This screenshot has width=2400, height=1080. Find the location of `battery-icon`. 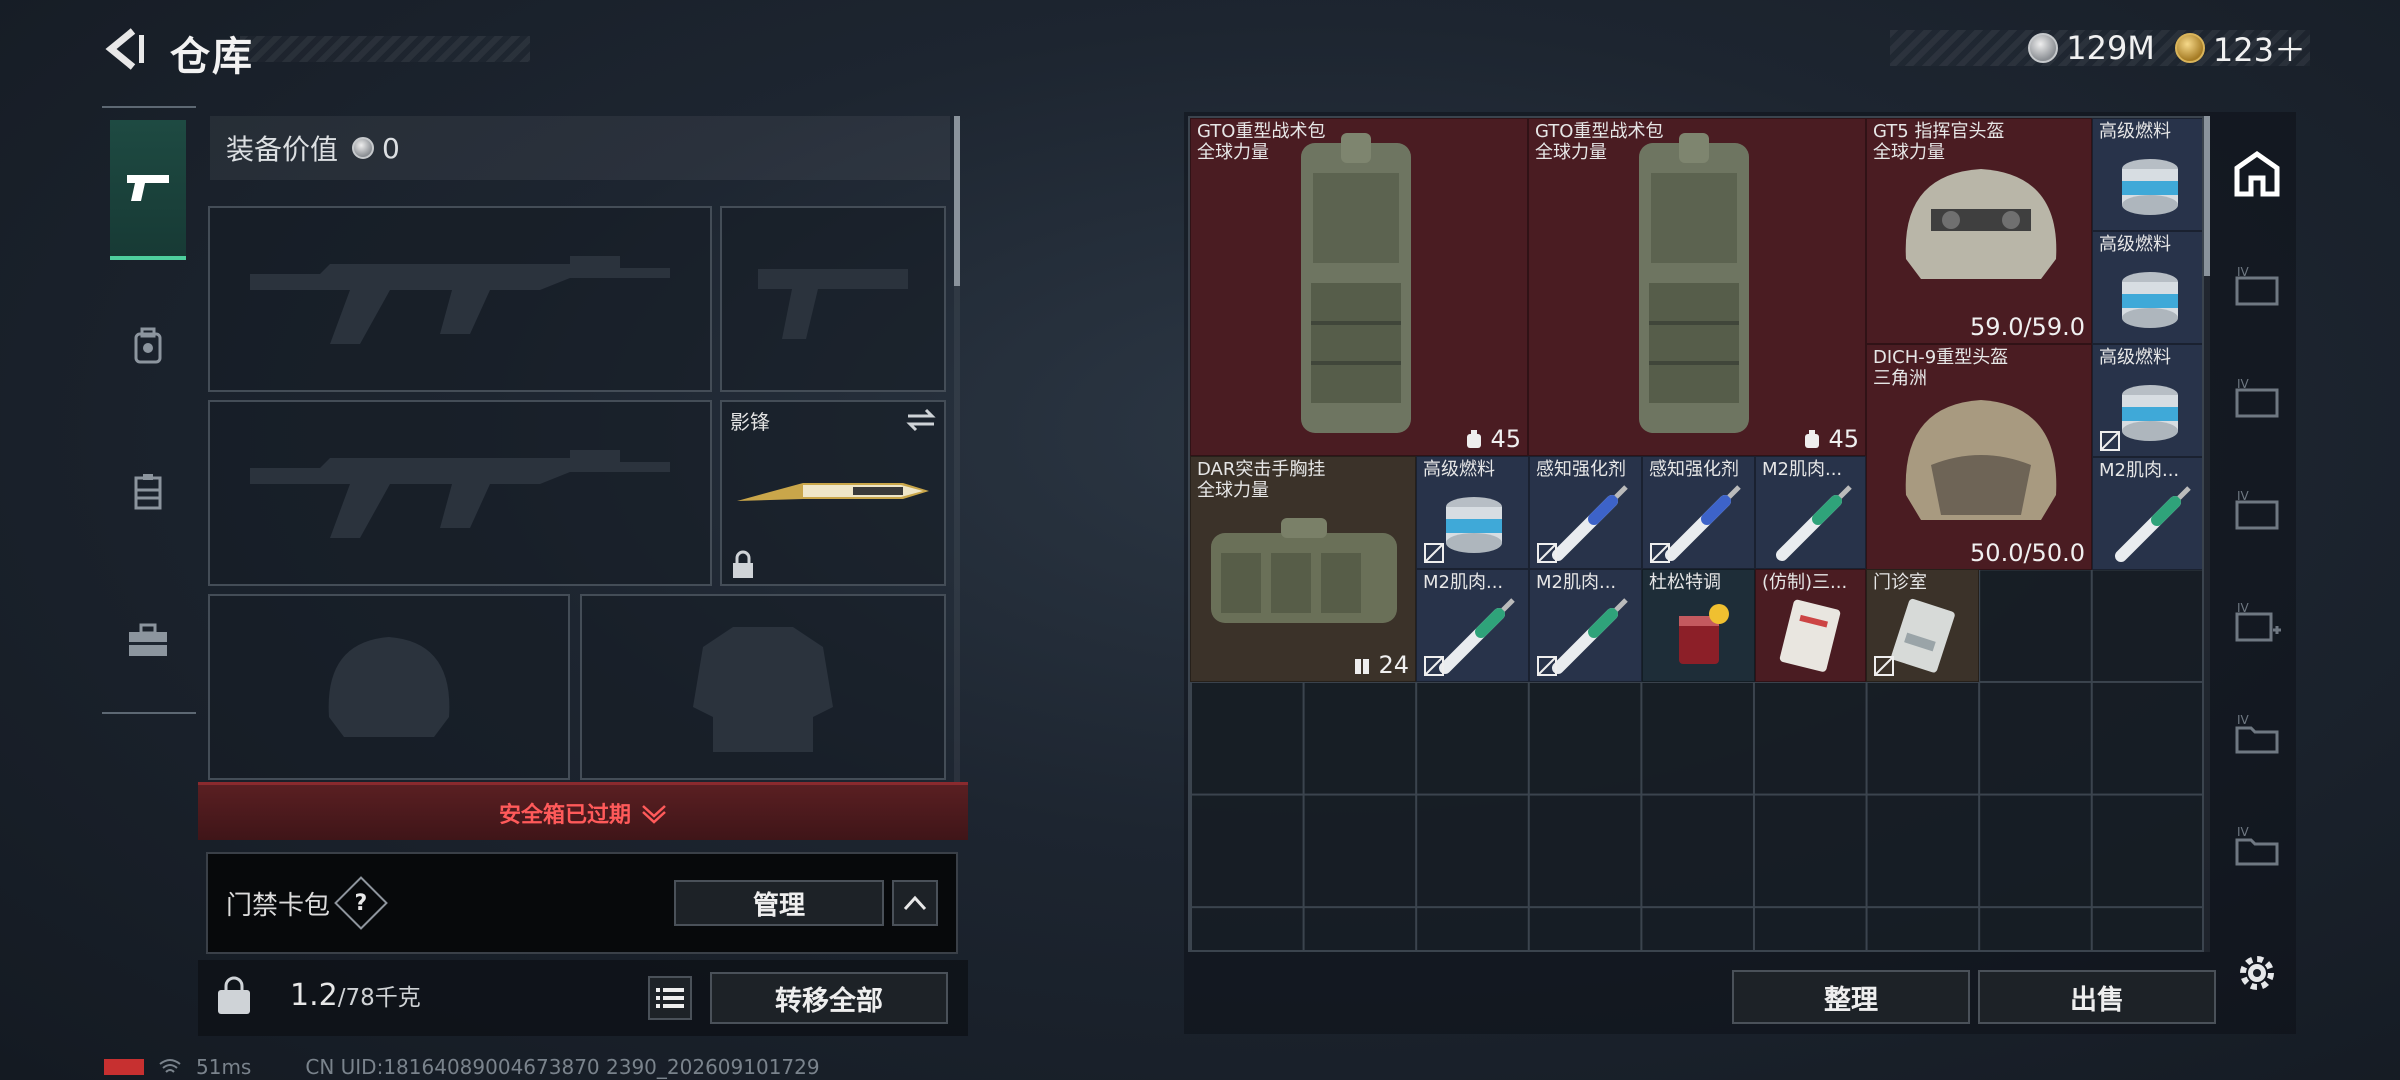

battery-icon is located at coordinates (124, 1067).